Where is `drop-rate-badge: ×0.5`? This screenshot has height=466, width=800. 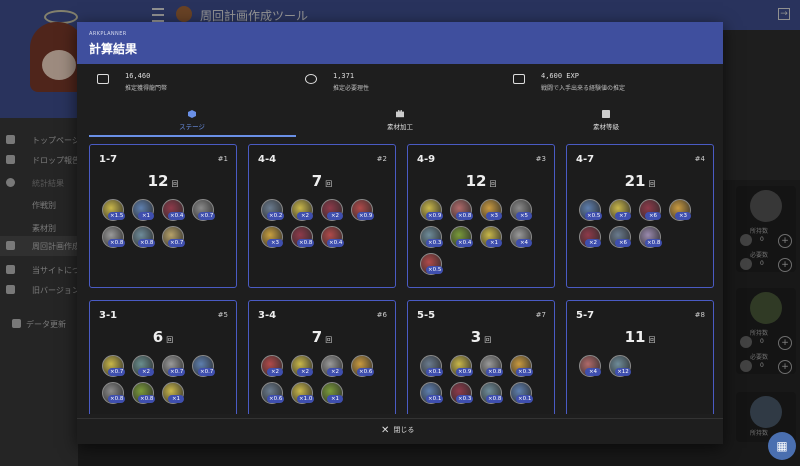 drop-rate-badge: ×0.5 is located at coordinates (594, 216).